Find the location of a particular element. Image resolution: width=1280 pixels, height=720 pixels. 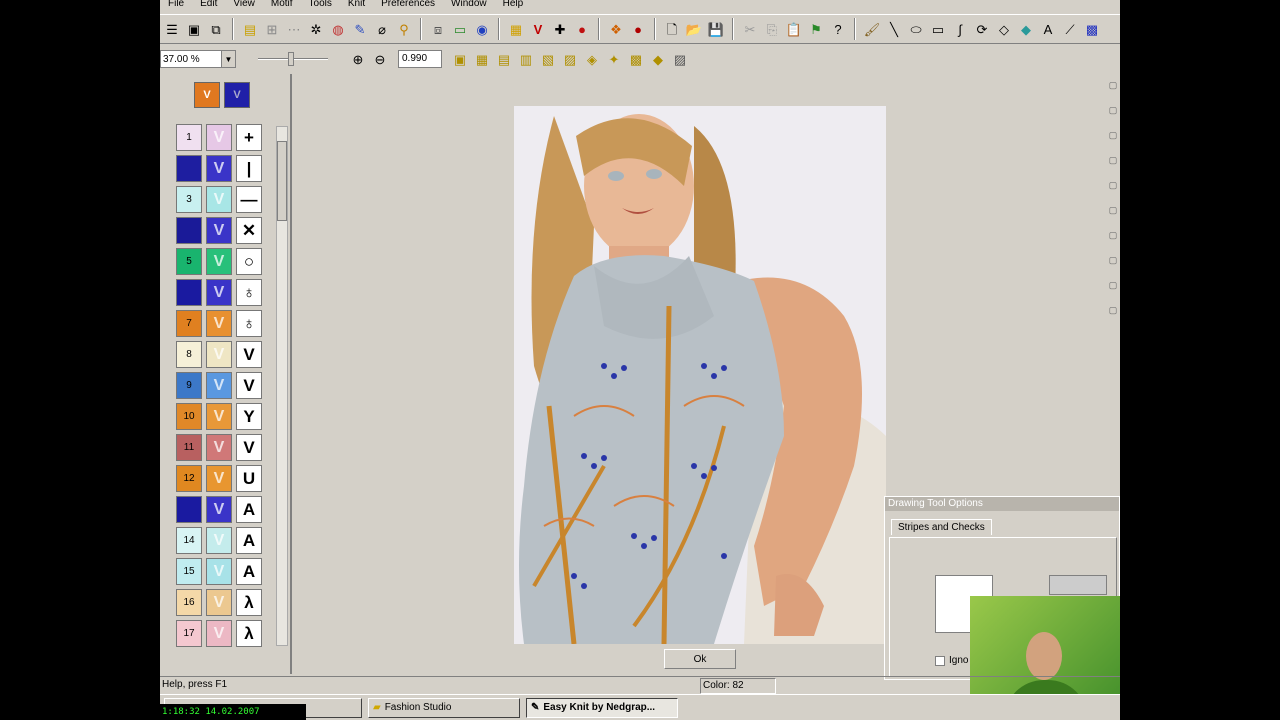

menu-view: View is located at coordinates (244, 5).